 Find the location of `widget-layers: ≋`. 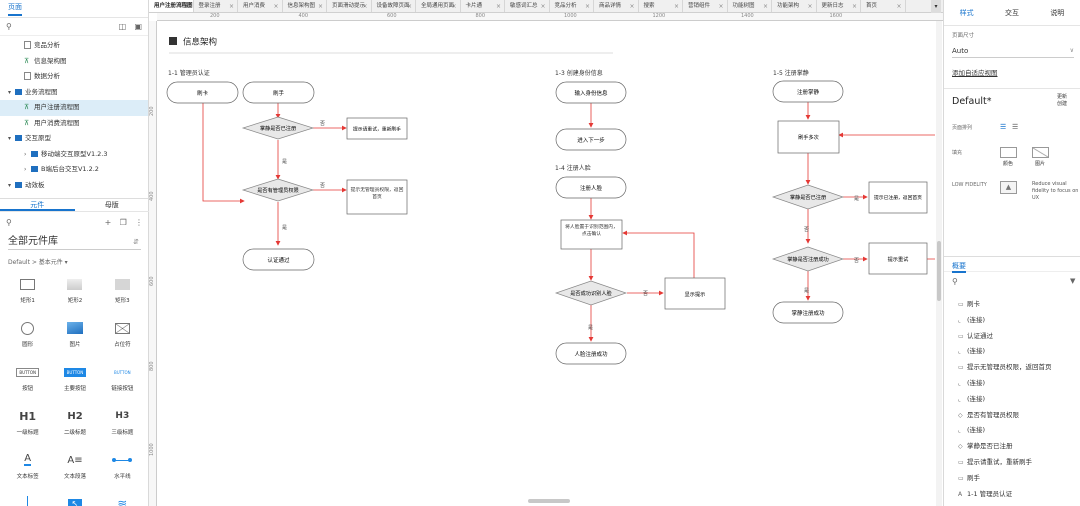

widget-layers: ≋ is located at coordinates (122, 500).